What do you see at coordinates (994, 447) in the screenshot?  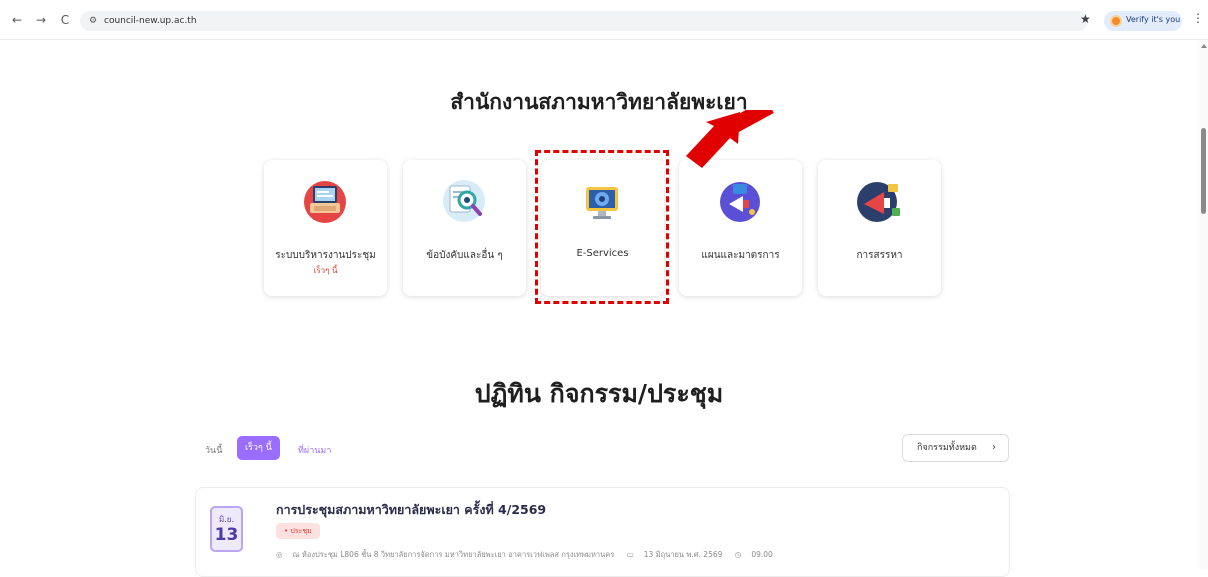 I see `chevron-right-icon: ›` at bounding box center [994, 447].